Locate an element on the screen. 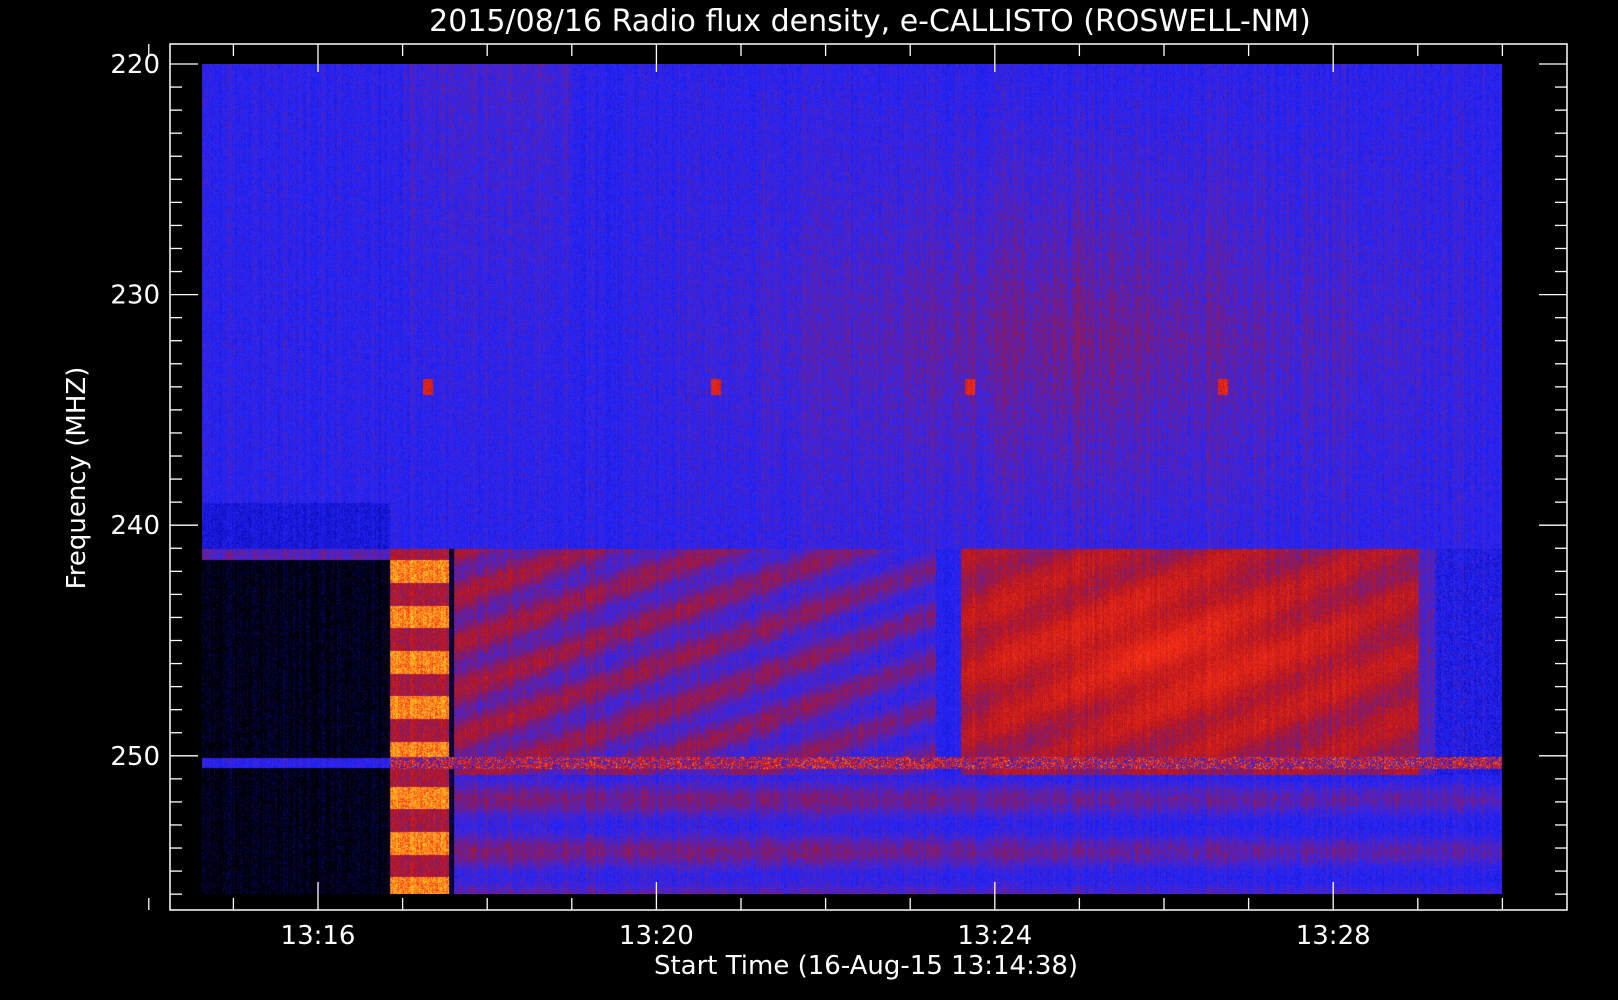 The image size is (1618, 1000). x-tick-label: 13:28 is located at coordinates (1333, 936).